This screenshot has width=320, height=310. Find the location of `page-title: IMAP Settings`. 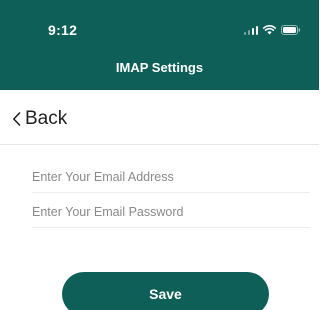

page-title: IMAP Settings is located at coordinates (159, 67).